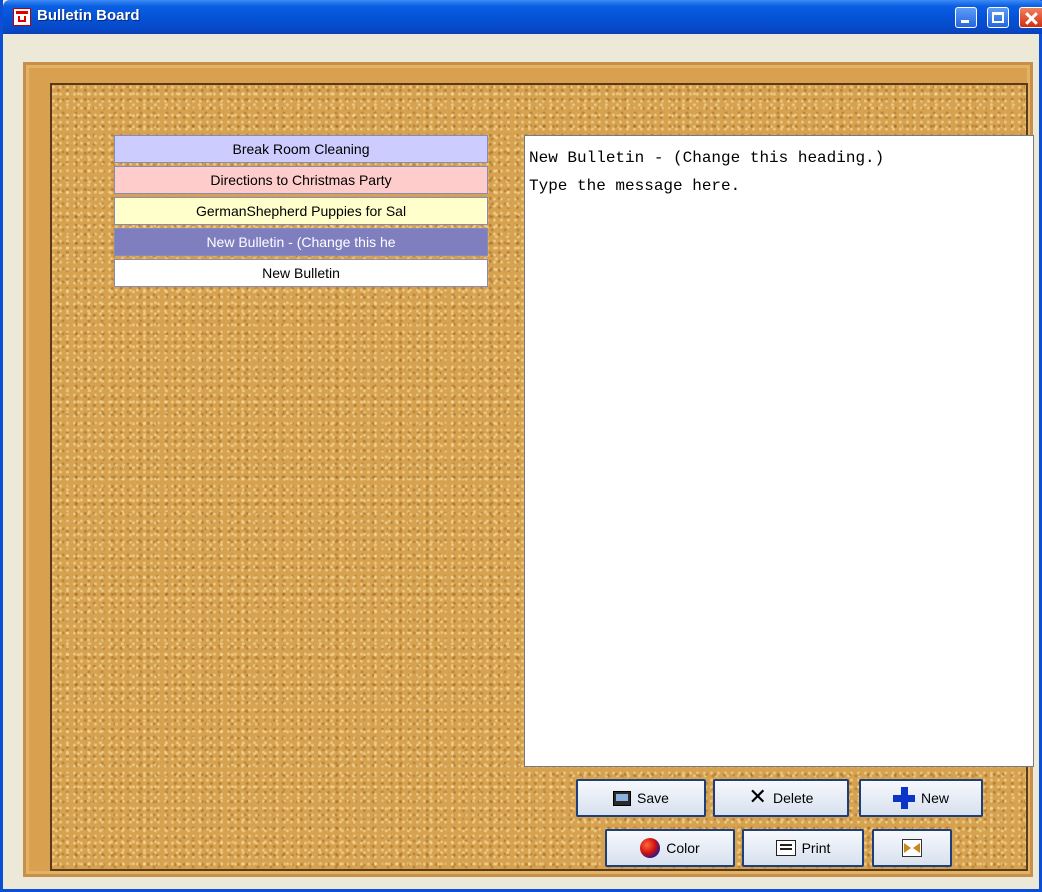 This screenshot has width=1042, height=892. What do you see at coordinates (650, 848) in the screenshot?
I see `color-ball-icon` at bounding box center [650, 848].